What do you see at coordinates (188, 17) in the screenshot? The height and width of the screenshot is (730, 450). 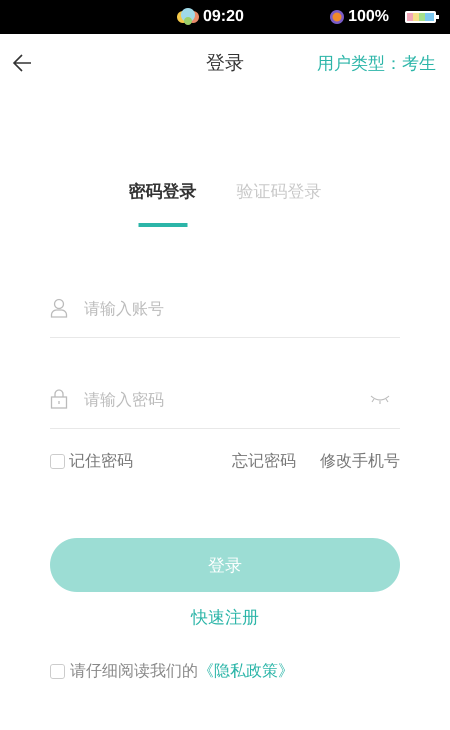 I see `balloon-icon` at bounding box center [188, 17].